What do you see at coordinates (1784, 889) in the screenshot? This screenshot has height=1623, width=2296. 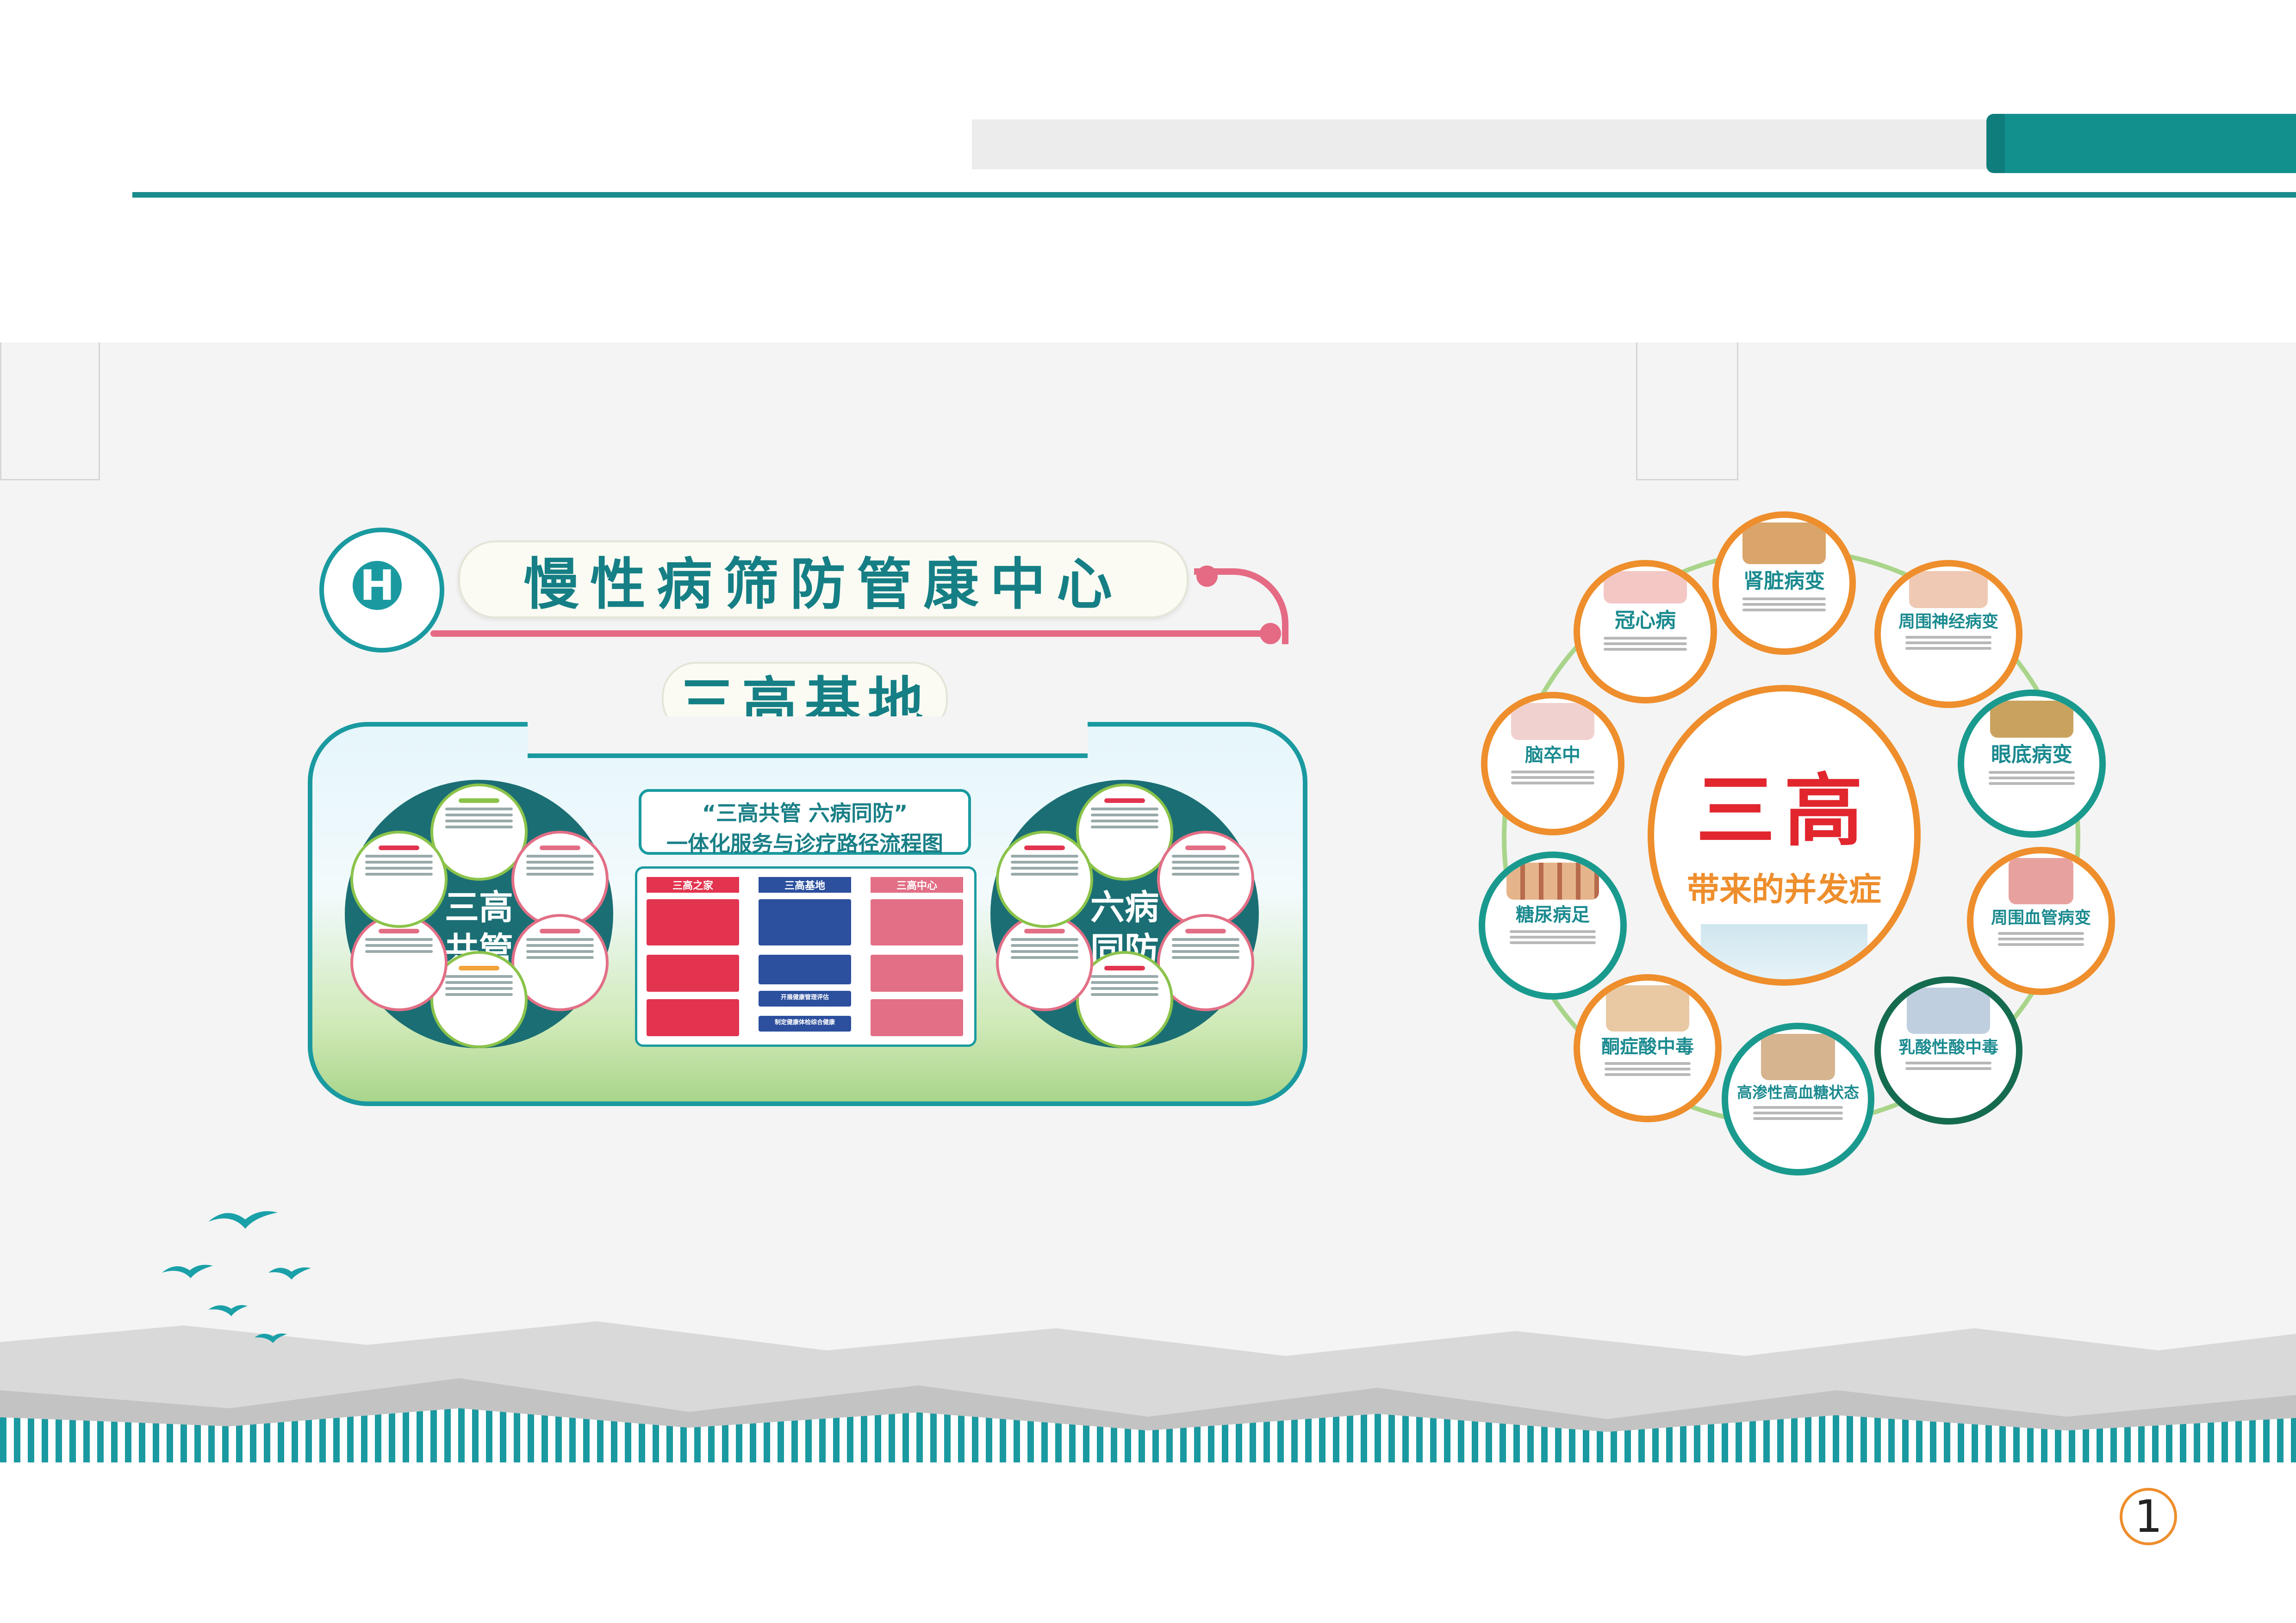 I see `center-subtitle: 带来的并发症` at bounding box center [1784, 889].